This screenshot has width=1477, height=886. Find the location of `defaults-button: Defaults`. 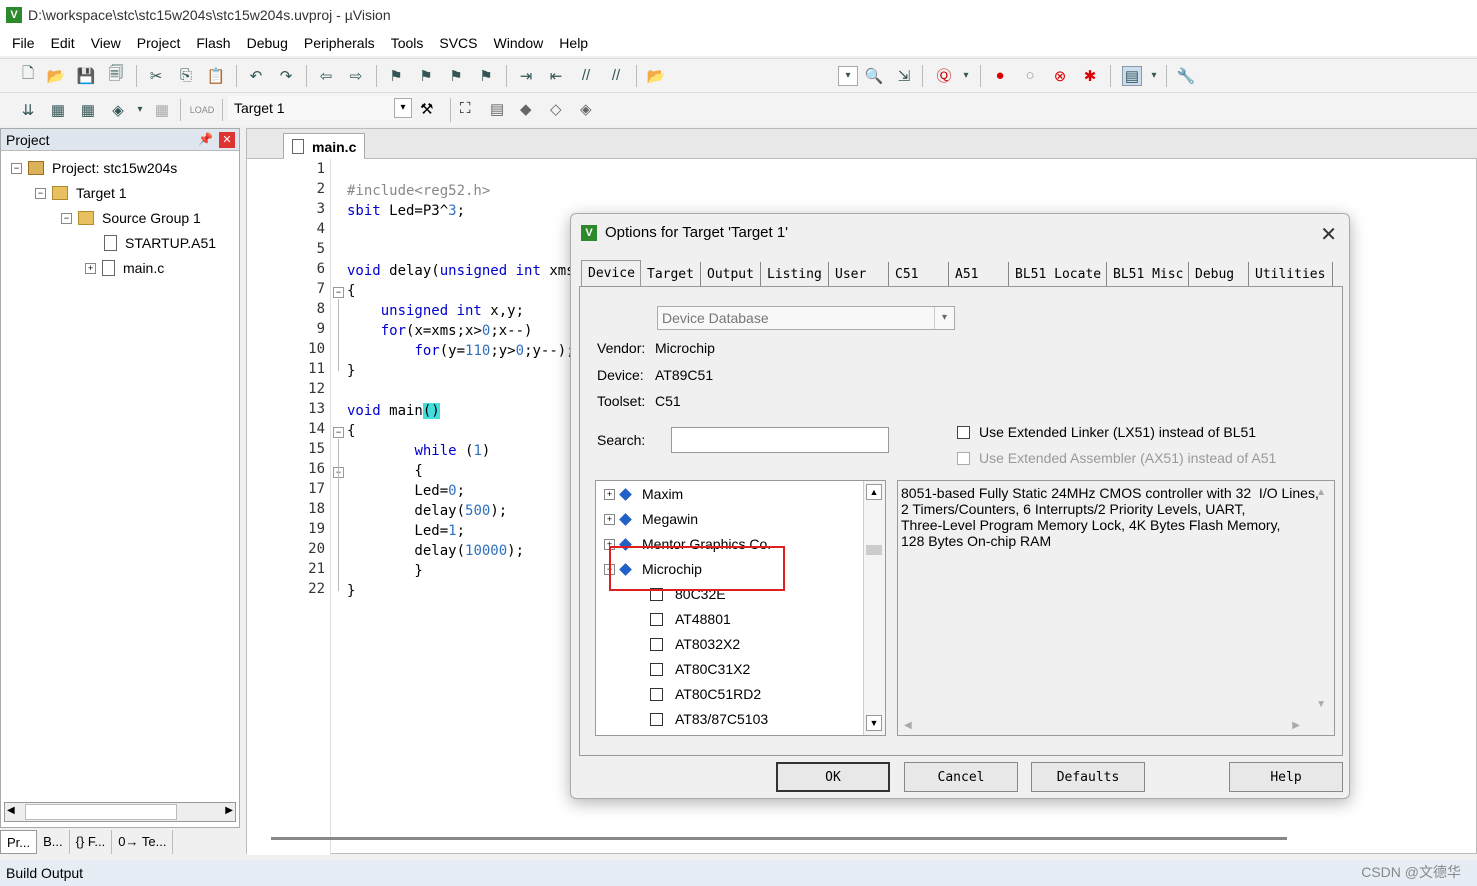

defaults-button: Defaults is located at coordinates (1088, 777).